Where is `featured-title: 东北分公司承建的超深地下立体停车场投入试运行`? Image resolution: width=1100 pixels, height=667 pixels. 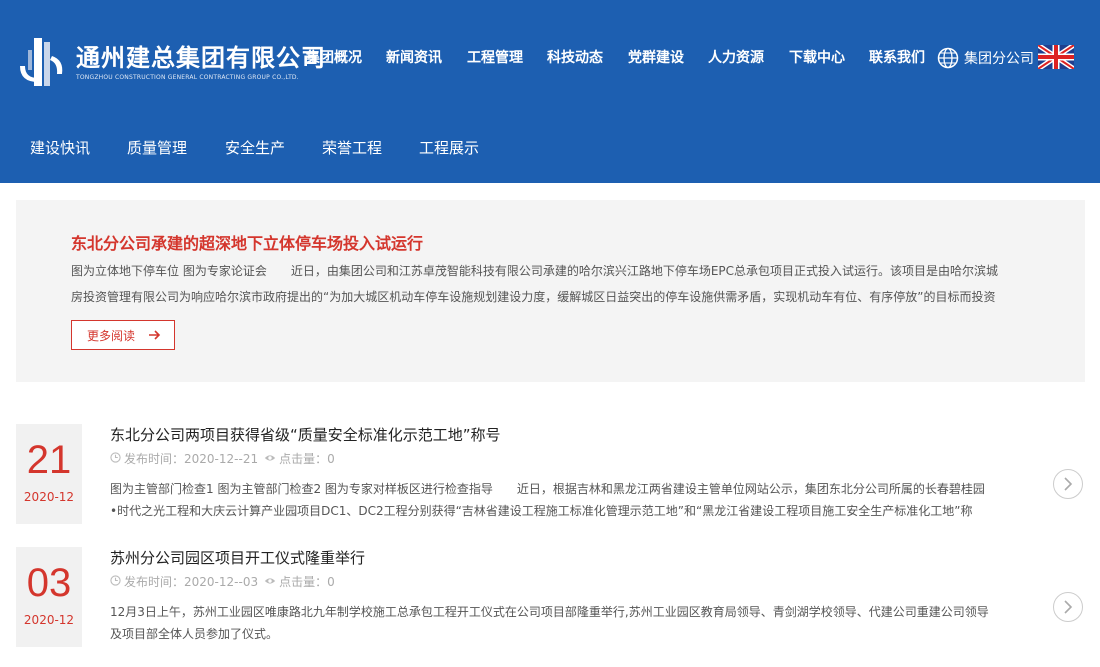
featured-title: 东北分公司承建的超深地下立体停车场投入试运行 is located at coordinates (247, 242).